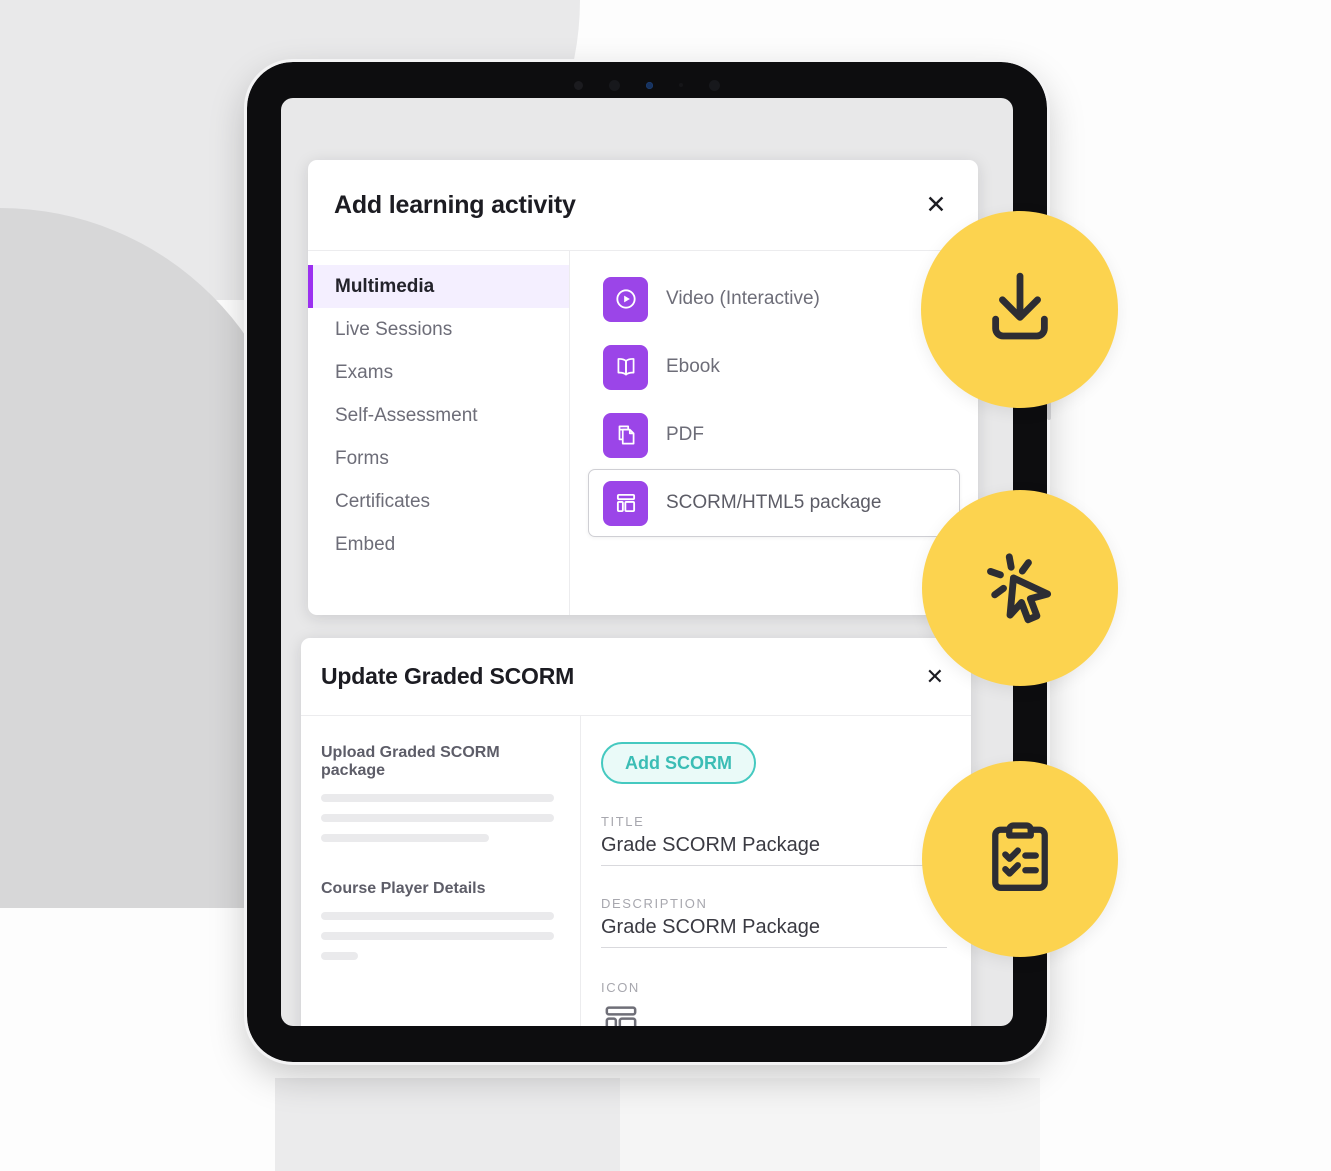 The image size is (1331, 1171). I want to click on modal-header: Add learning activity ✕, so click(643, 205).